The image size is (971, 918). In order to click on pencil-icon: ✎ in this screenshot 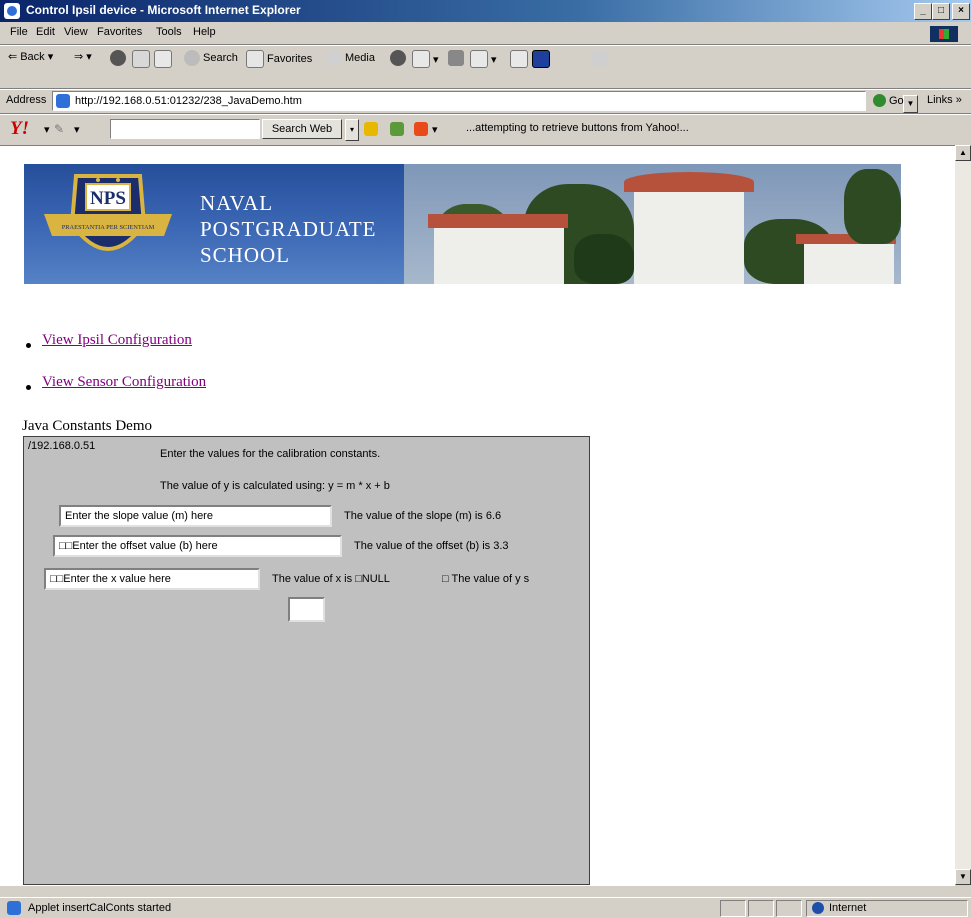, I will do `click(61, 129)`.